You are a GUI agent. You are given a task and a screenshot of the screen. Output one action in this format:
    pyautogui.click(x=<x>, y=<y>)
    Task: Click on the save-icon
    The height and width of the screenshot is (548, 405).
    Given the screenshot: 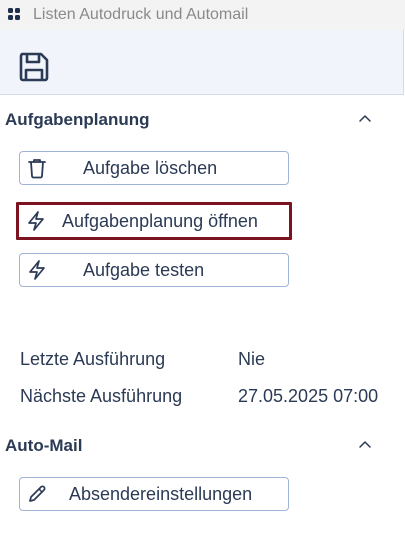 What is the action you would take?
    pyautogui.click(x=34, y=67)
    